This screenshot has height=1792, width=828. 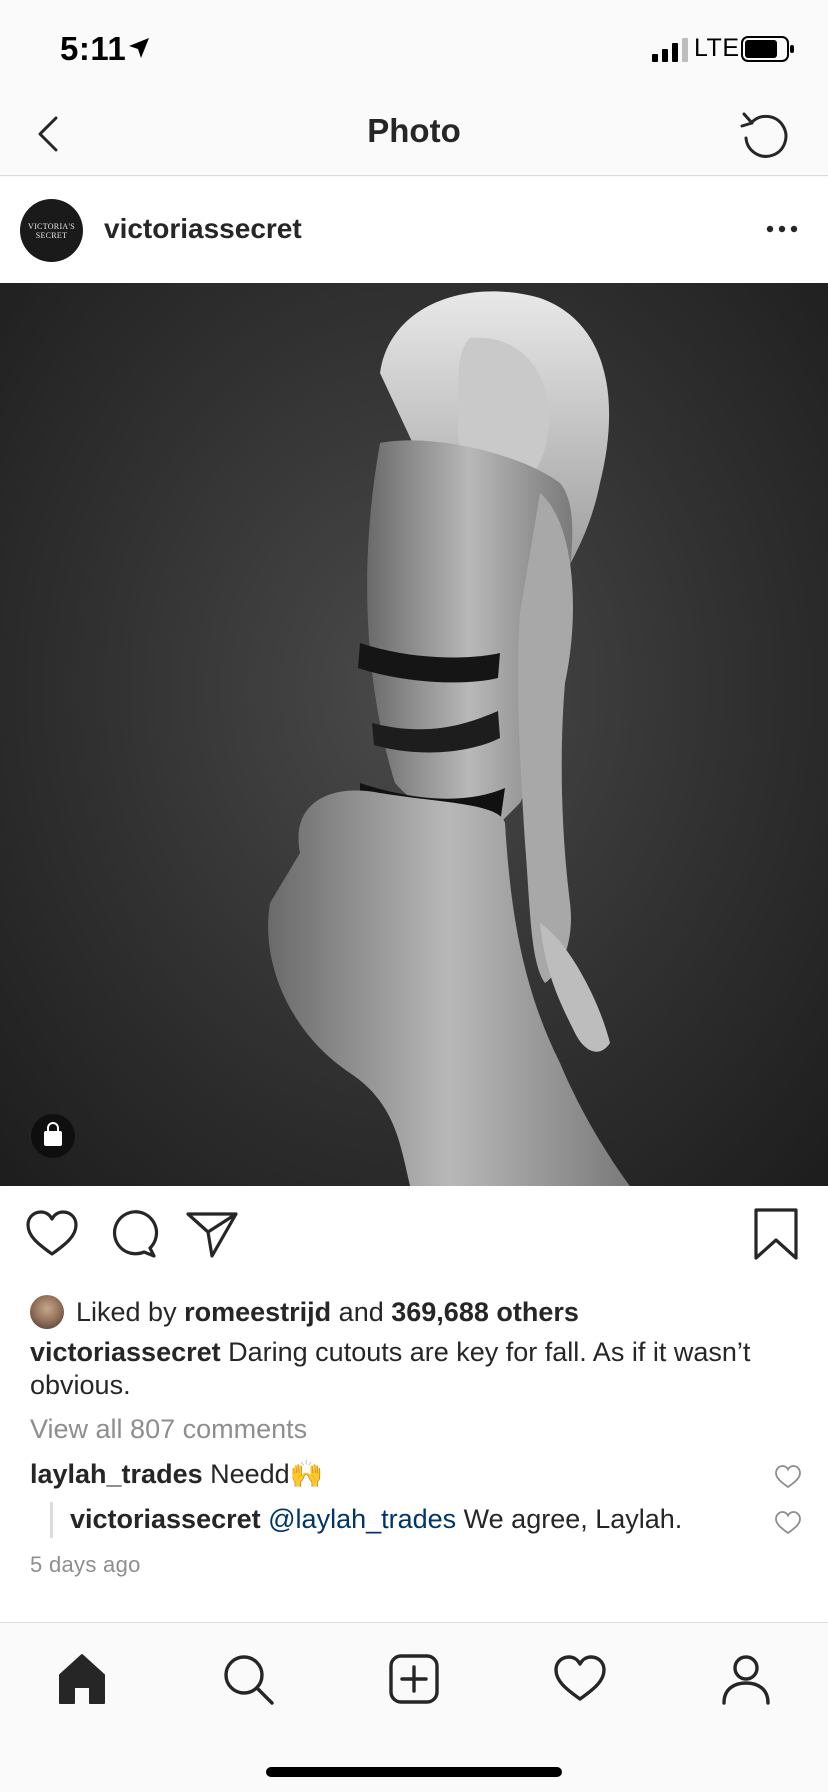 What do you see at coordinates (580, 1679) in the screenshot?
I see `activity-heart-icon` at bounding box center [580, 1679].